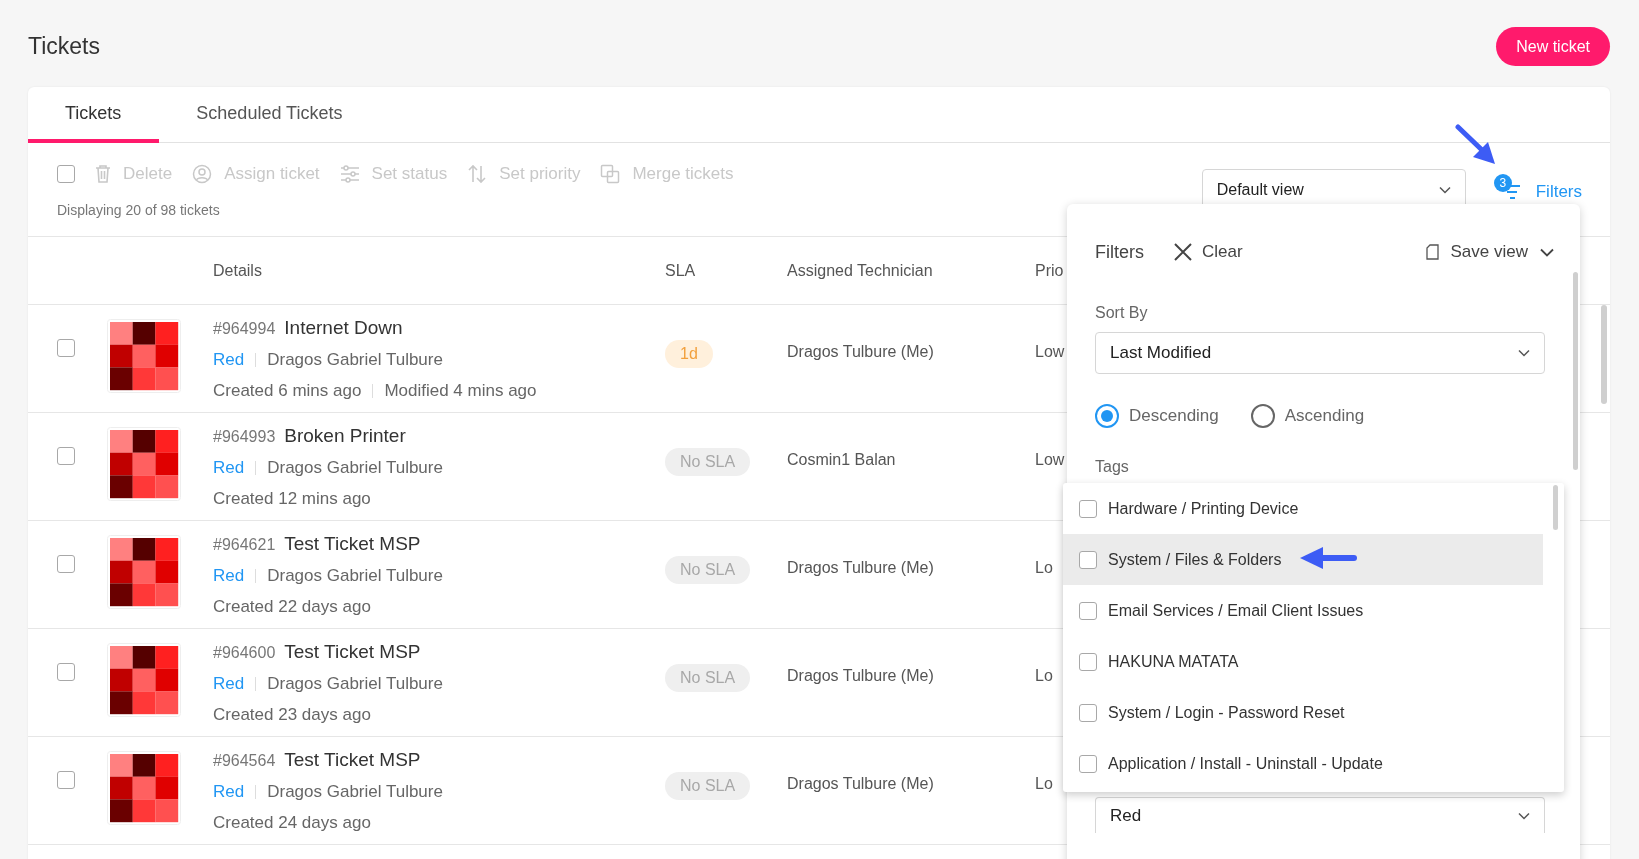 This screenshot has height=859, width=1639. I want to click on sort-select: Last Modified, so click(1320, 353).